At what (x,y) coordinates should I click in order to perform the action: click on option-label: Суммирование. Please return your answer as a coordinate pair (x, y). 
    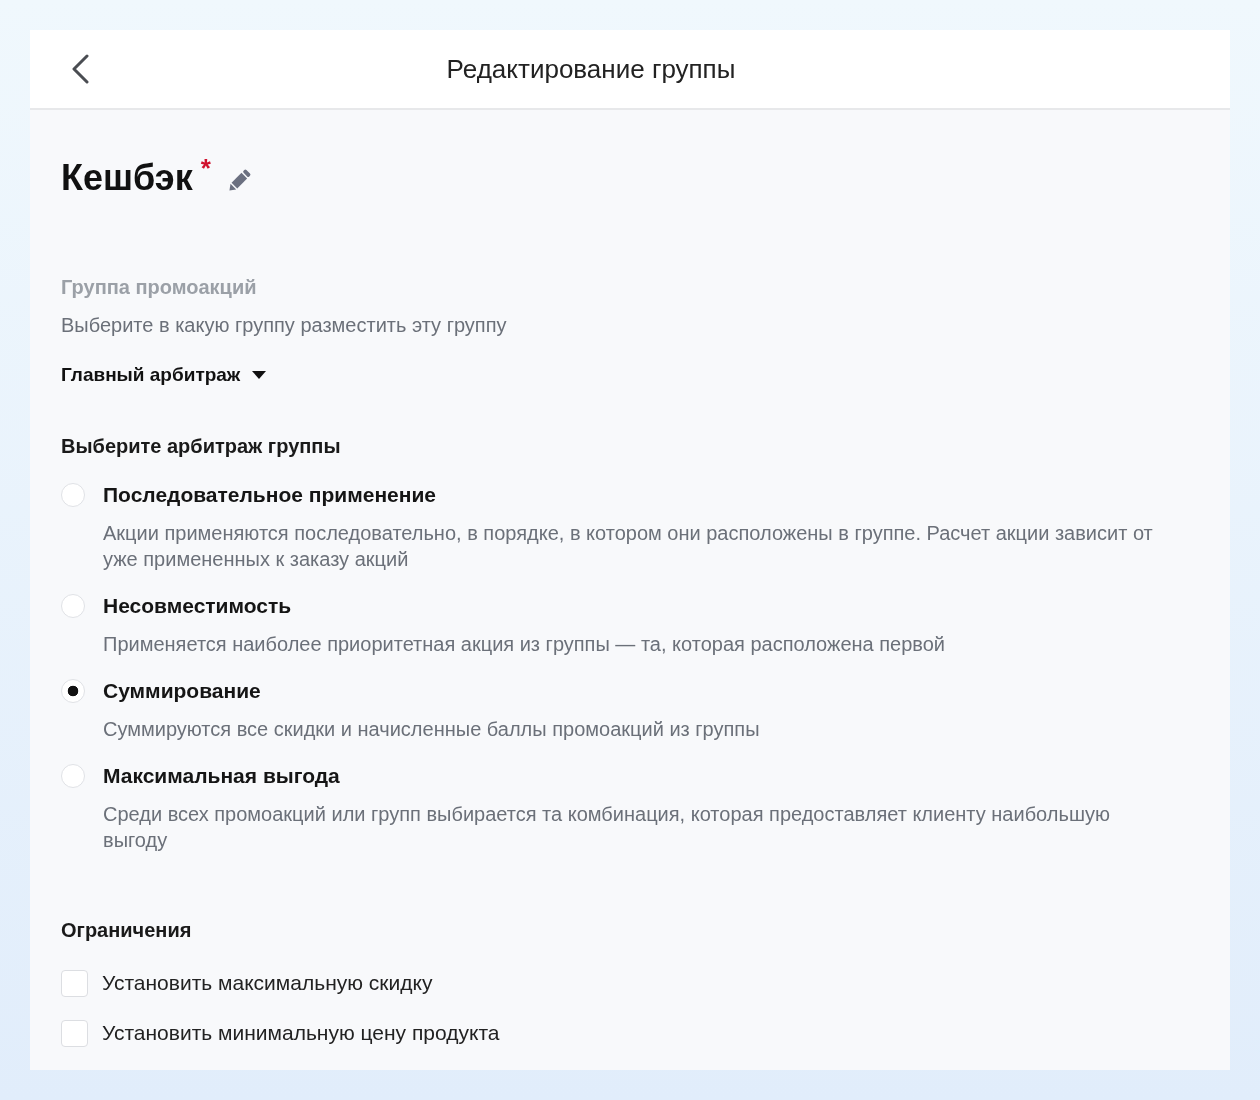
    Looking at the image, I should click on (182, 691).